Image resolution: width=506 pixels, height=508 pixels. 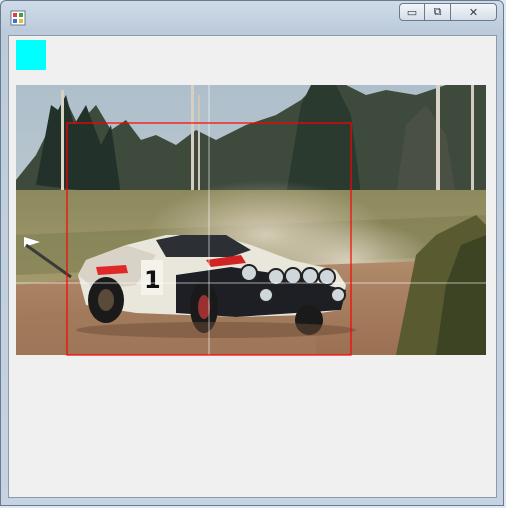 What do you see at coordinates (31, 55) in the screenshot?
I see `color-swatch` at bounding box center [31, 55].